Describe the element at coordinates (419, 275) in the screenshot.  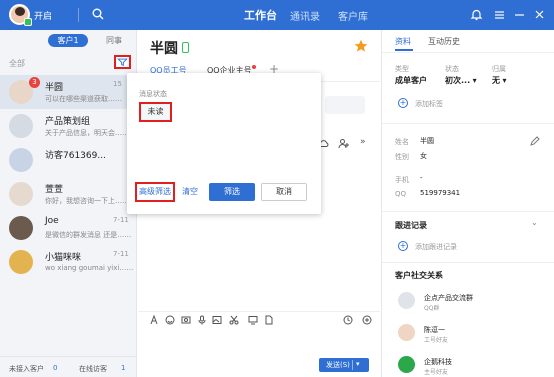
I see `social-relations-title: 客户社交关系` at that location.